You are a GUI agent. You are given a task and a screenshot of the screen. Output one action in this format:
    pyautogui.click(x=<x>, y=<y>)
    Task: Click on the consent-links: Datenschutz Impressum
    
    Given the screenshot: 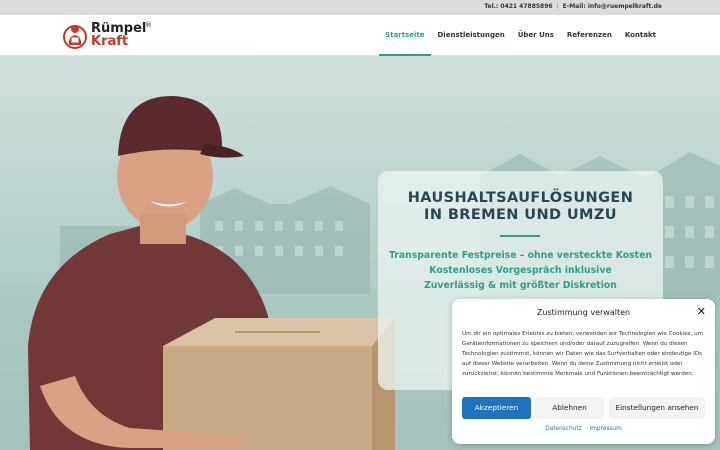 What is the action you would take?
    pyautogui.click(x=583, y=429)
    